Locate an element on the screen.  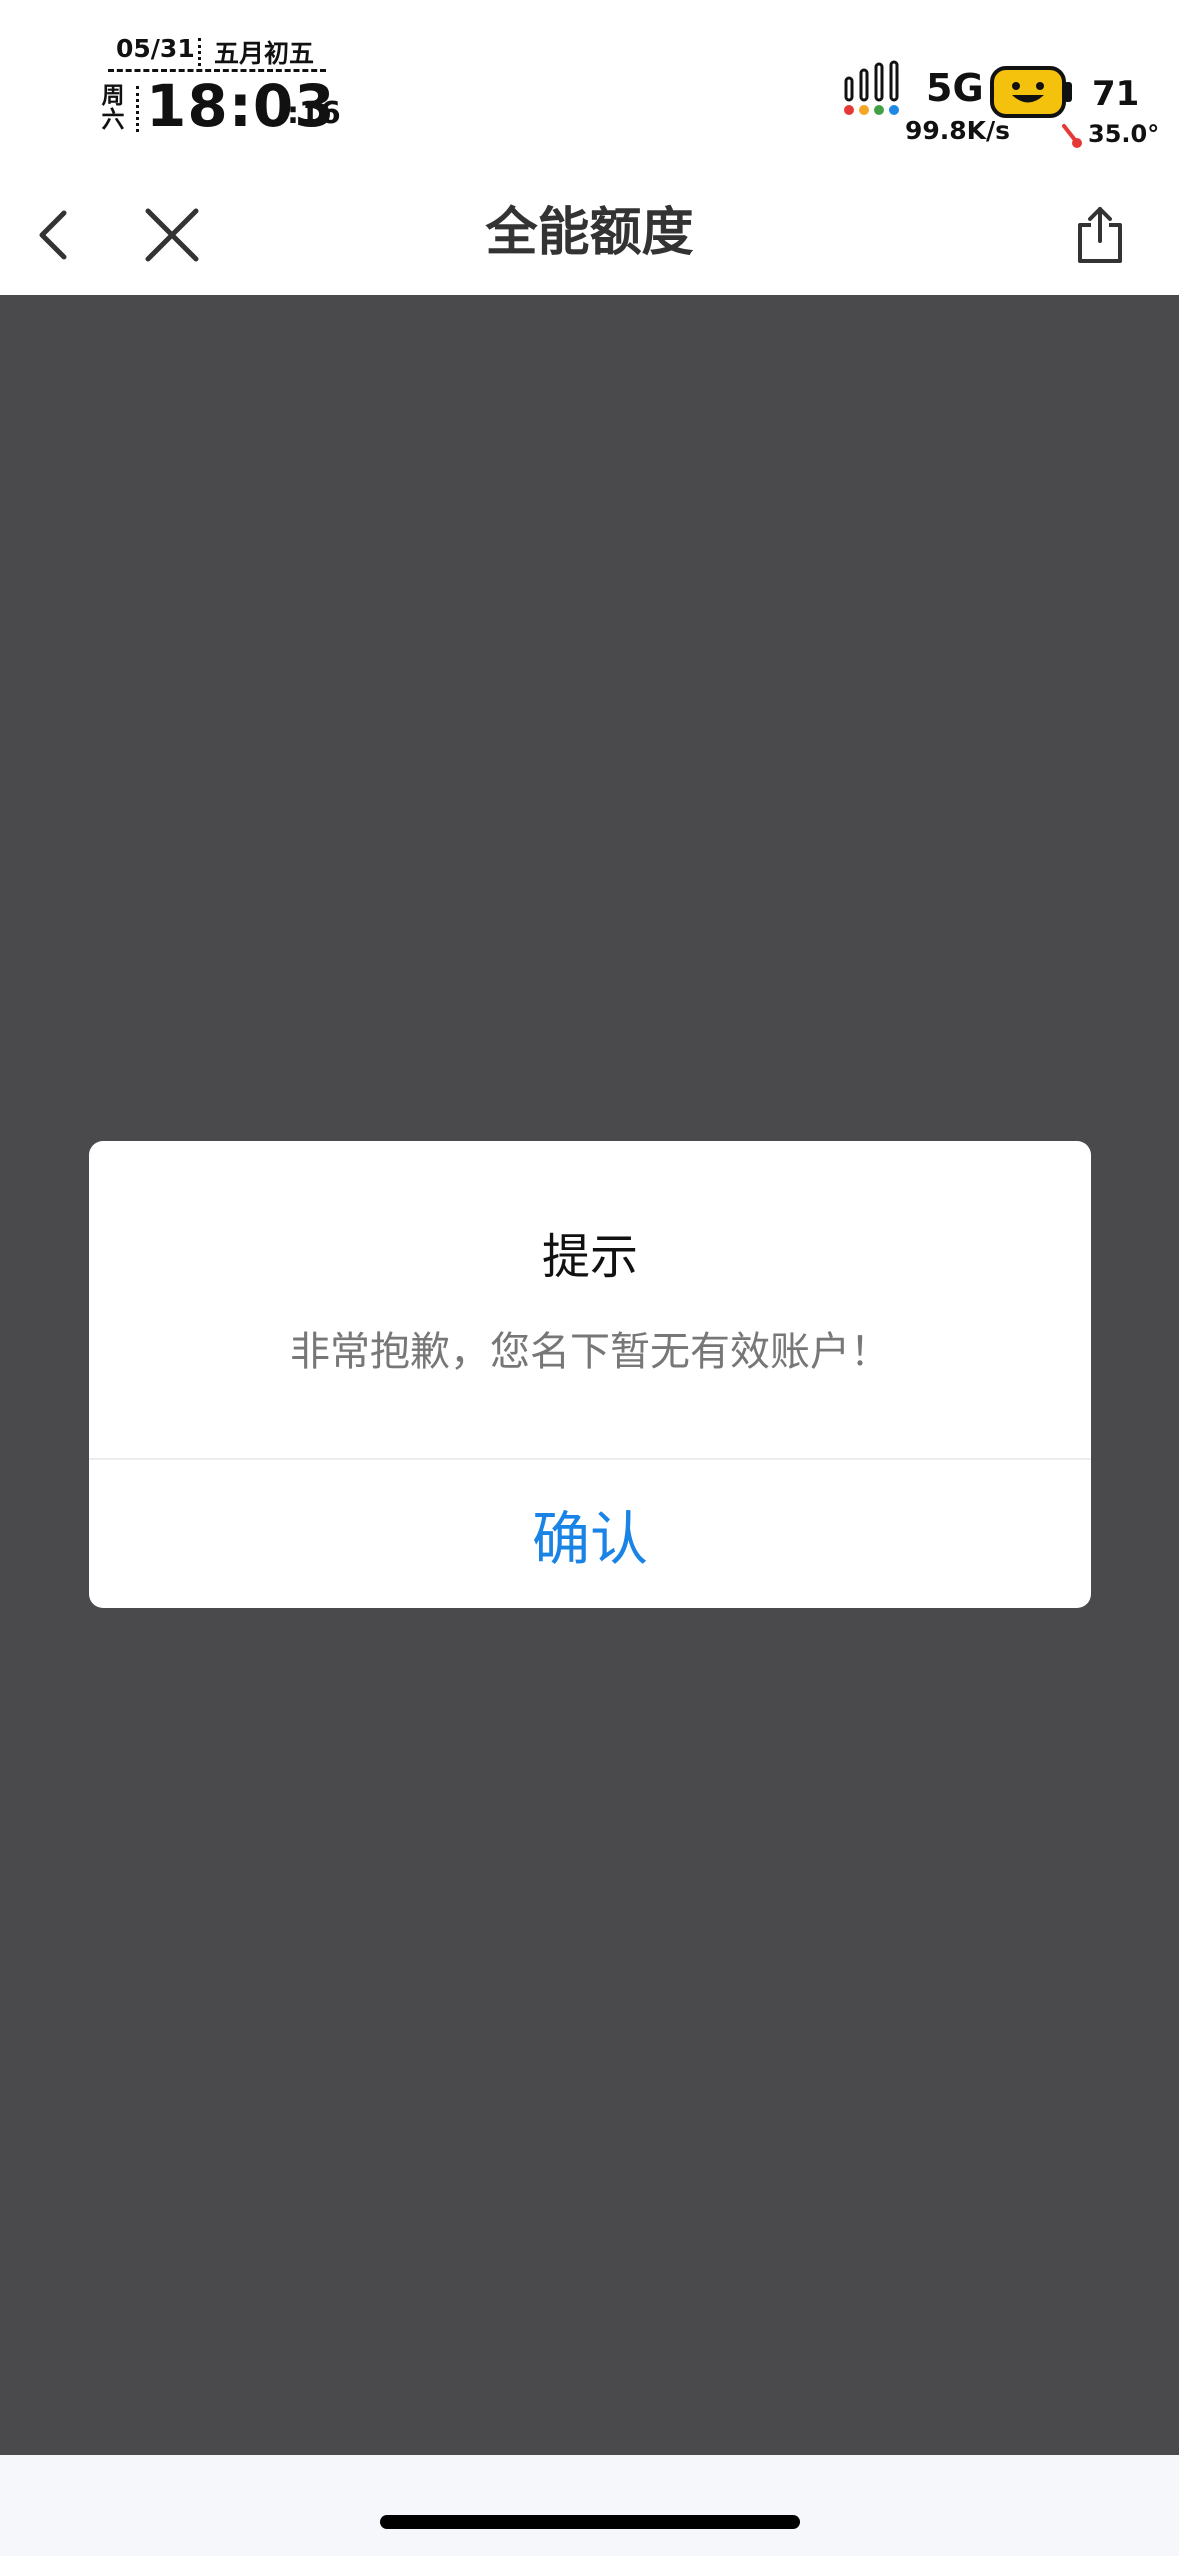
temperature: 35.0° is located at coordinates (1124, 134).